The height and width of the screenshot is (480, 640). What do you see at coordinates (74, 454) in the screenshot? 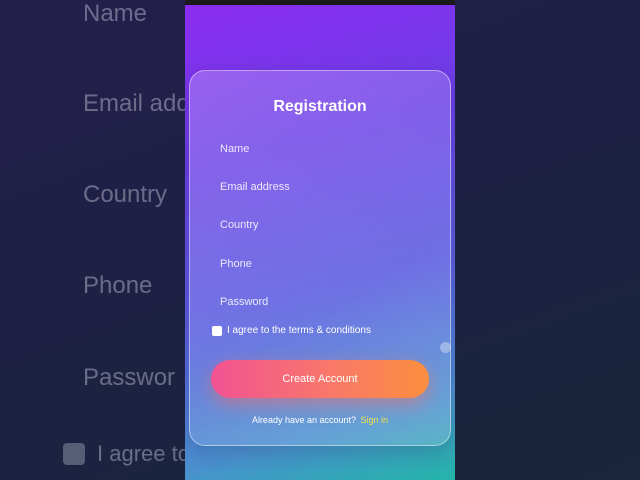
I see `background-checkbox` at bounding box center [74, 454].